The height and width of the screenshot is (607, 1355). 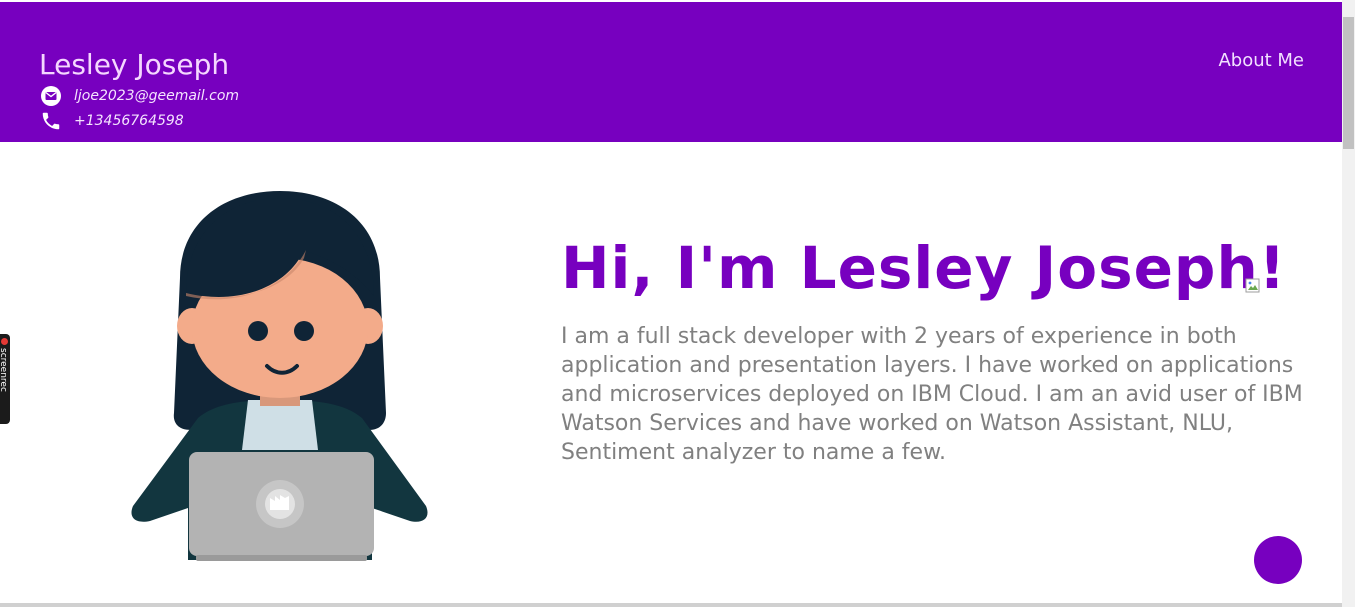 What do you see at coordinates (1348, 83) in the screenshot?
I see `scrollbar-thumb` at bounding box center [1348, 83].